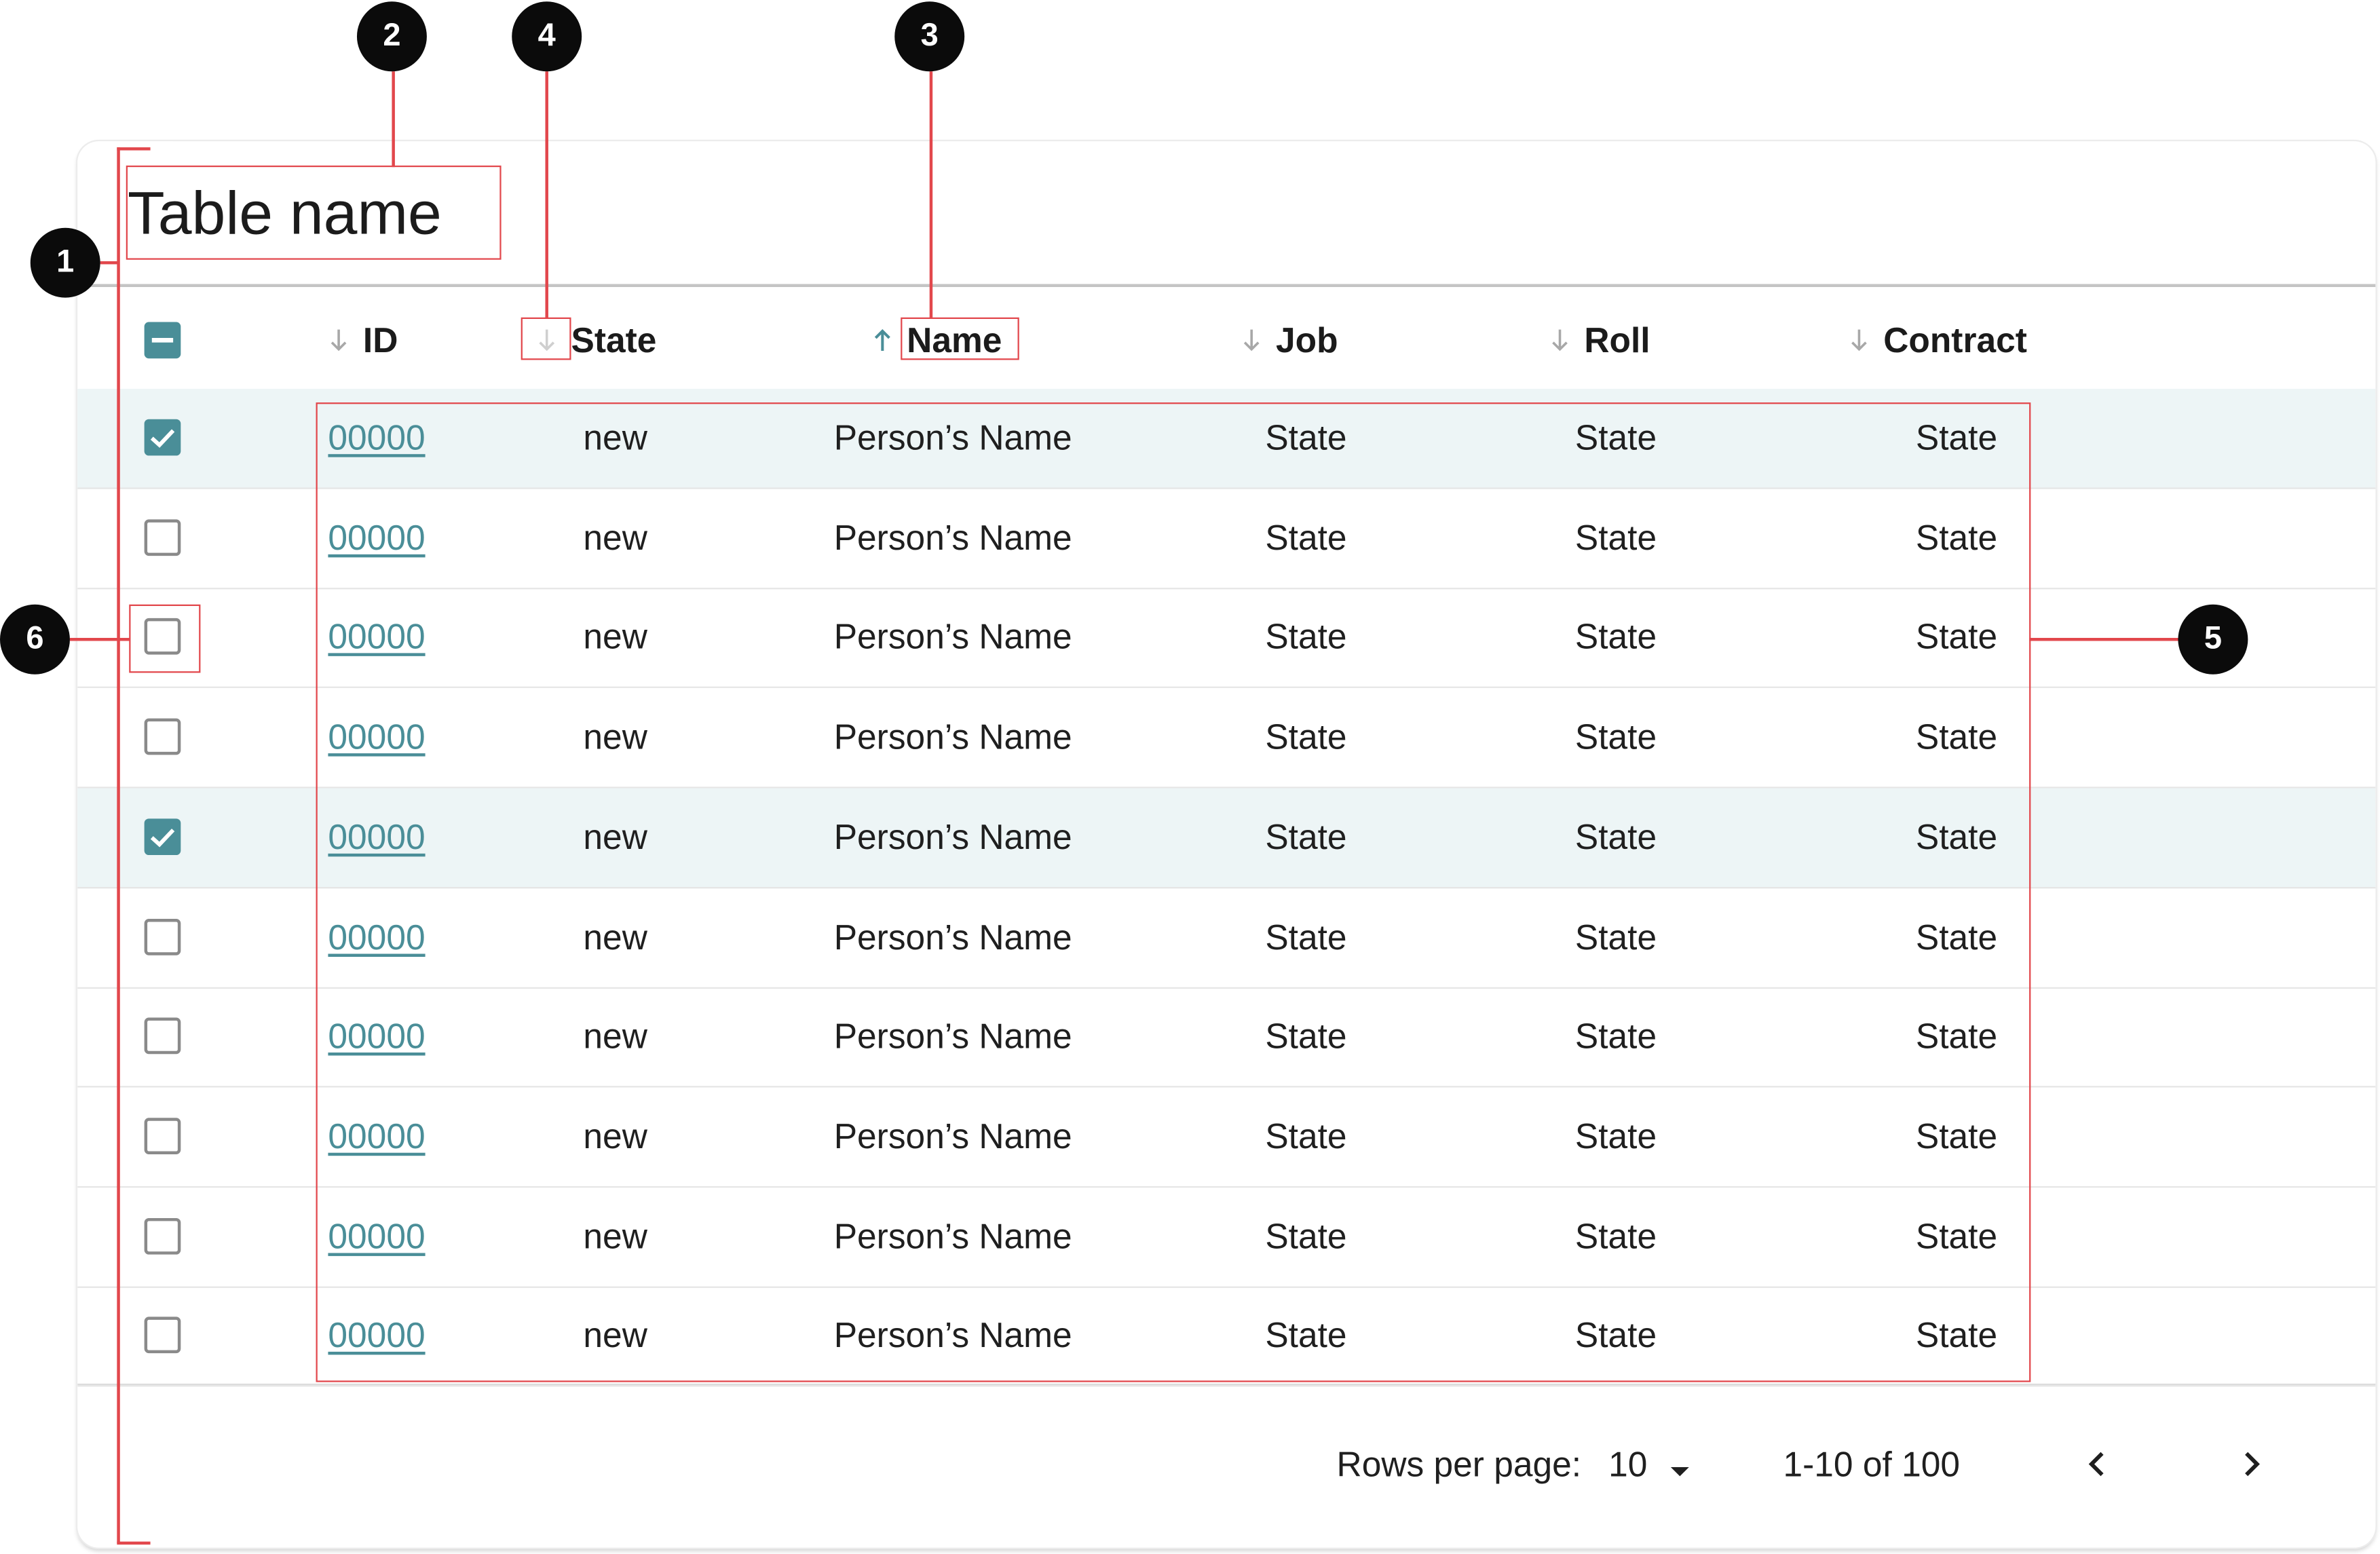  What do you see at coordinates (1226, 286) in the screenshot?
I see `header-divider` at bounding box center [1226, 286].